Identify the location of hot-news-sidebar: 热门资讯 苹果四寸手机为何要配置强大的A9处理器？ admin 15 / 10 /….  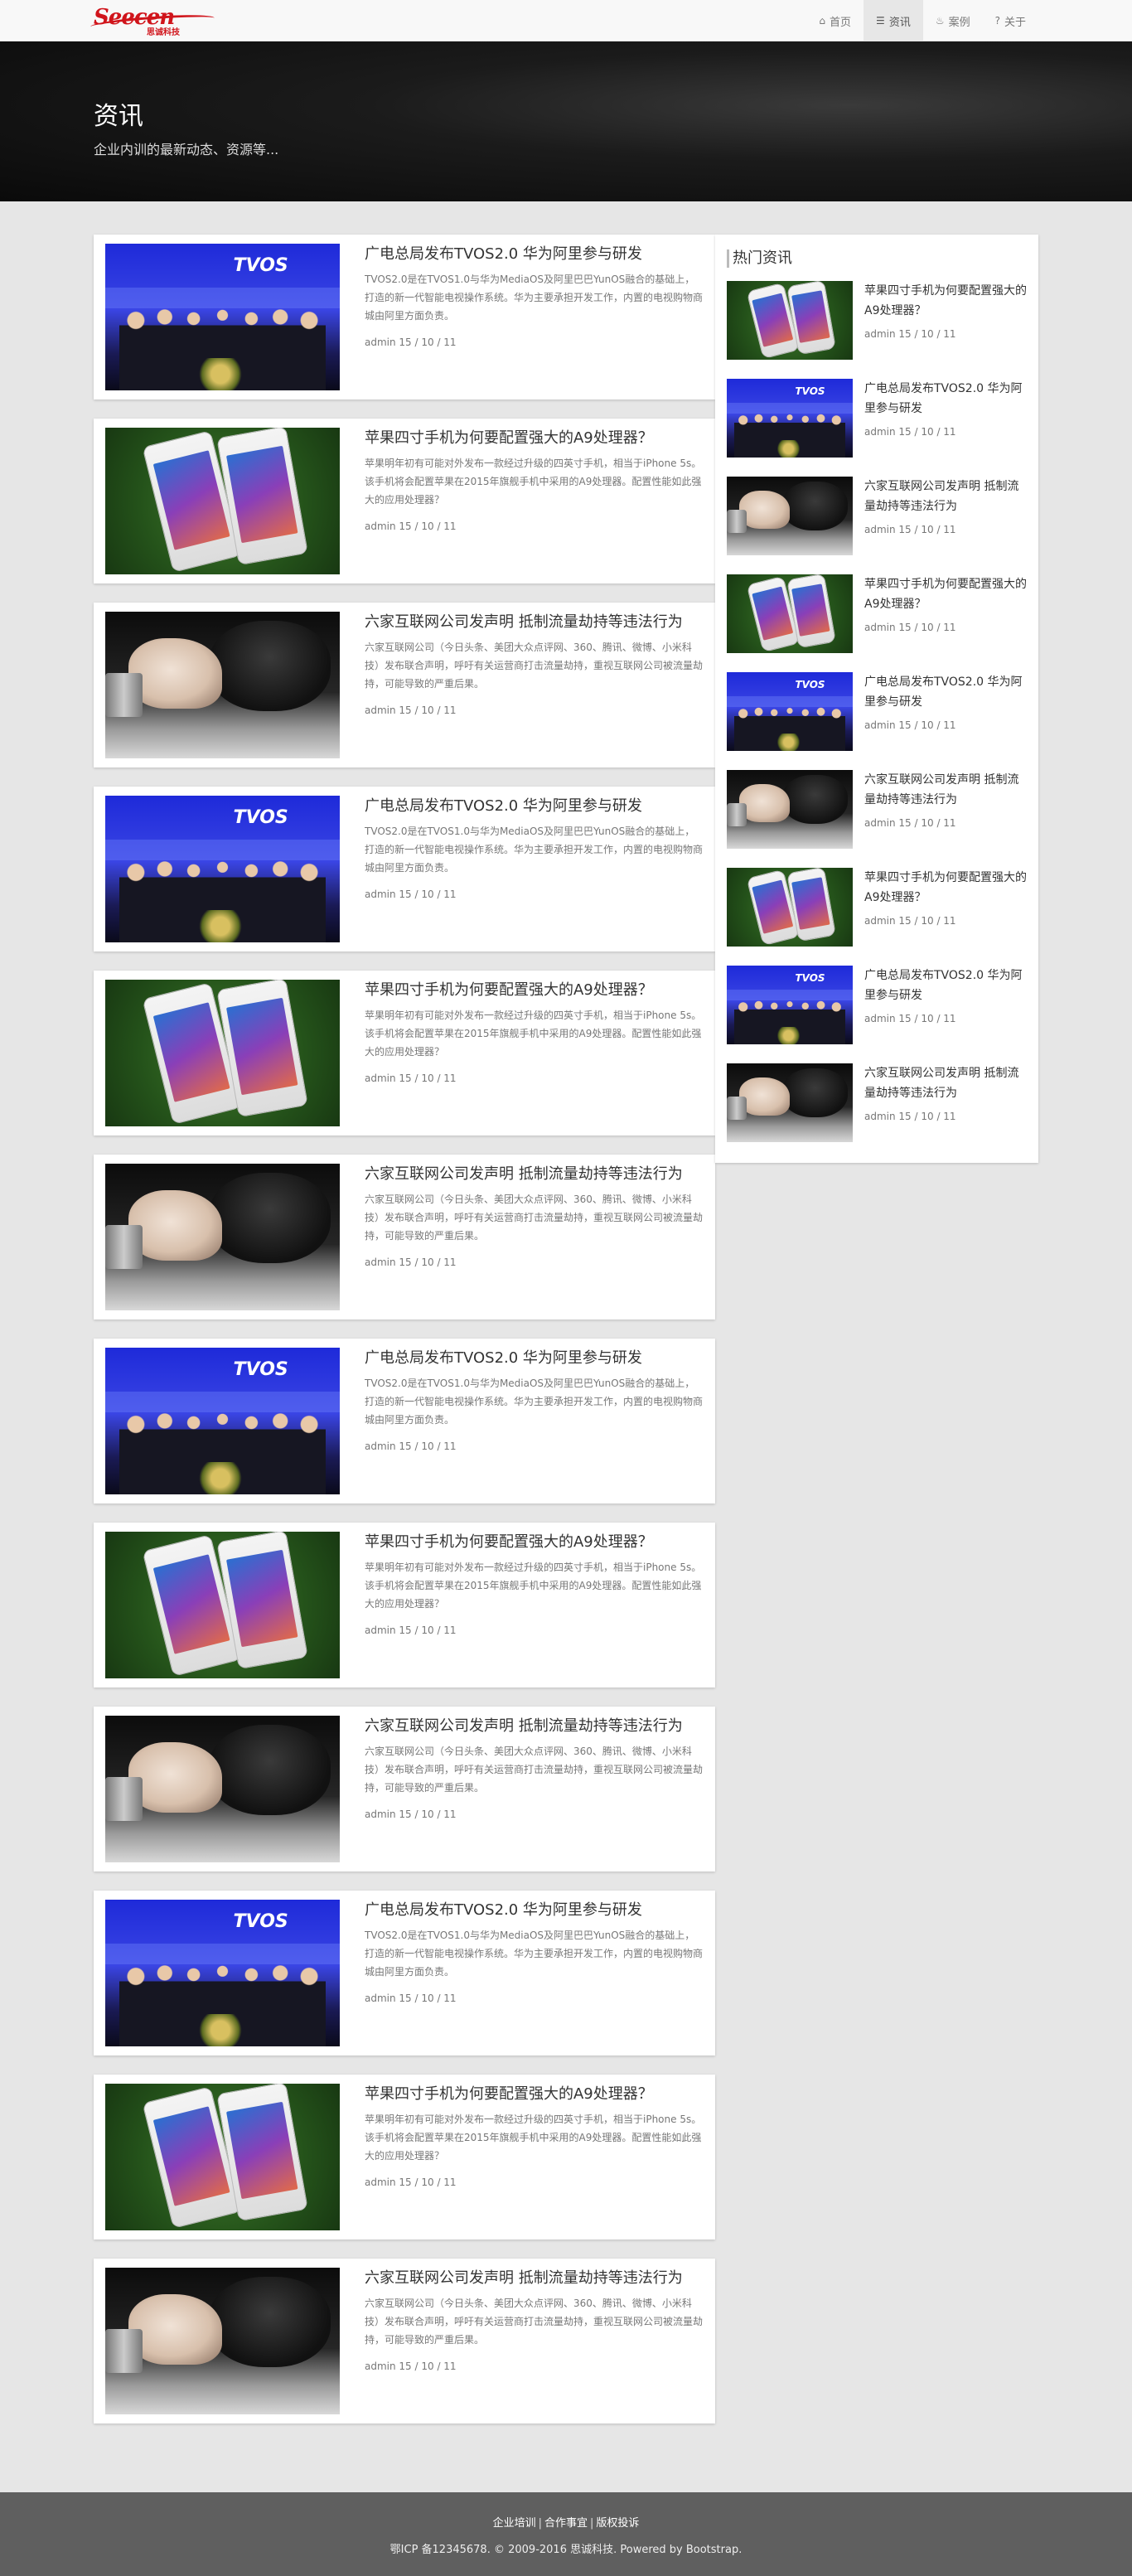
(876, 699).